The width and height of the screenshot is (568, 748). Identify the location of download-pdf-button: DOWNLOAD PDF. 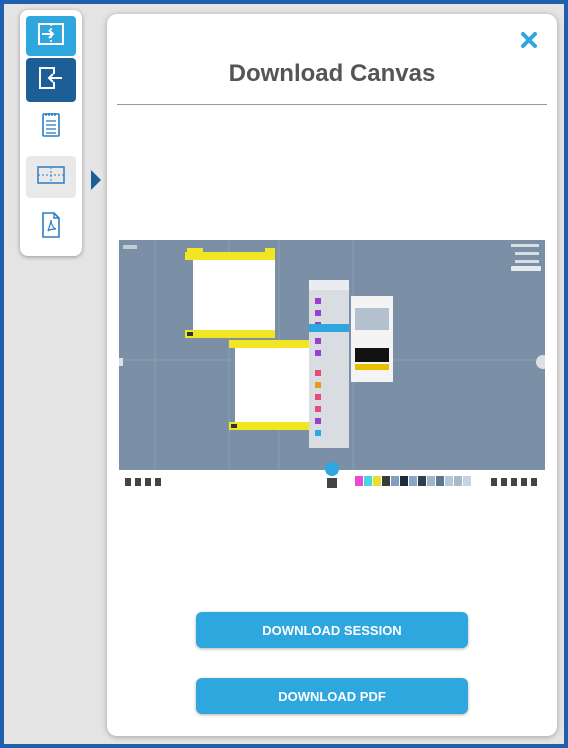
(332, 696).